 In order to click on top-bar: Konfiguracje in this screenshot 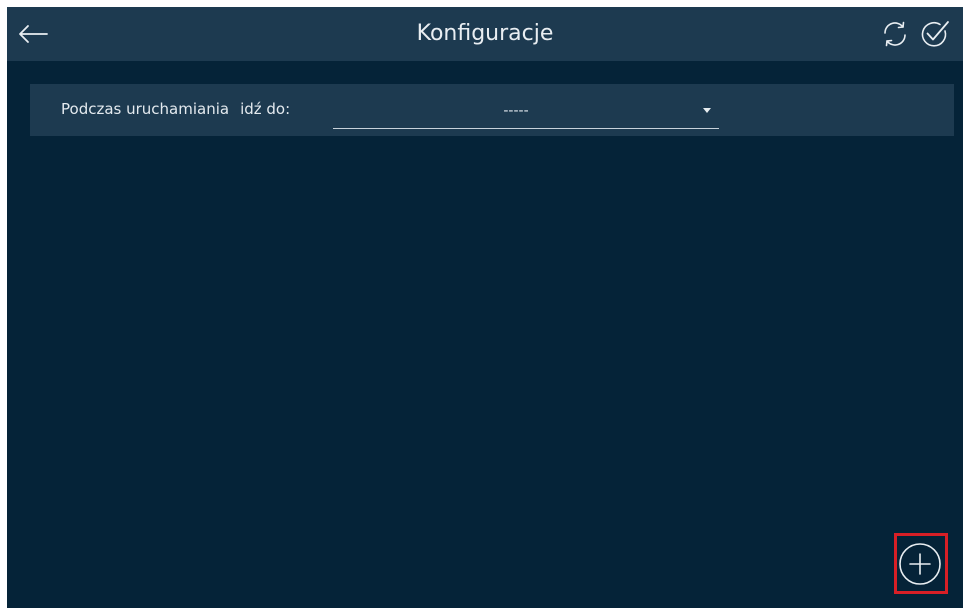, I will do `click(485, 34)`.